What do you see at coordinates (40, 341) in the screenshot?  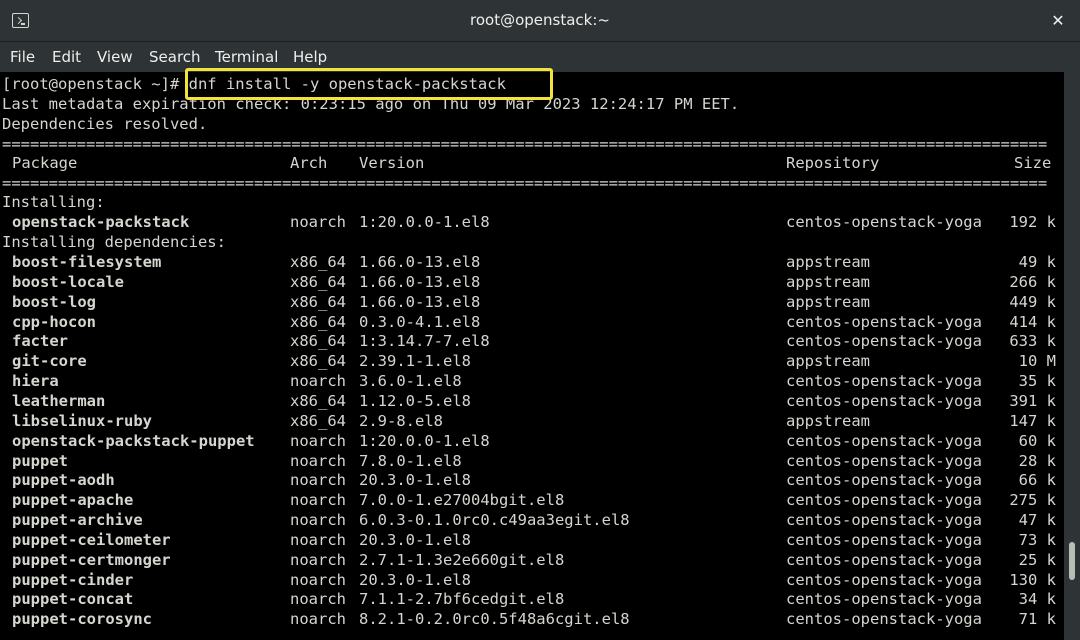 I see `package-name: facter` at bounding box center [40, 341].